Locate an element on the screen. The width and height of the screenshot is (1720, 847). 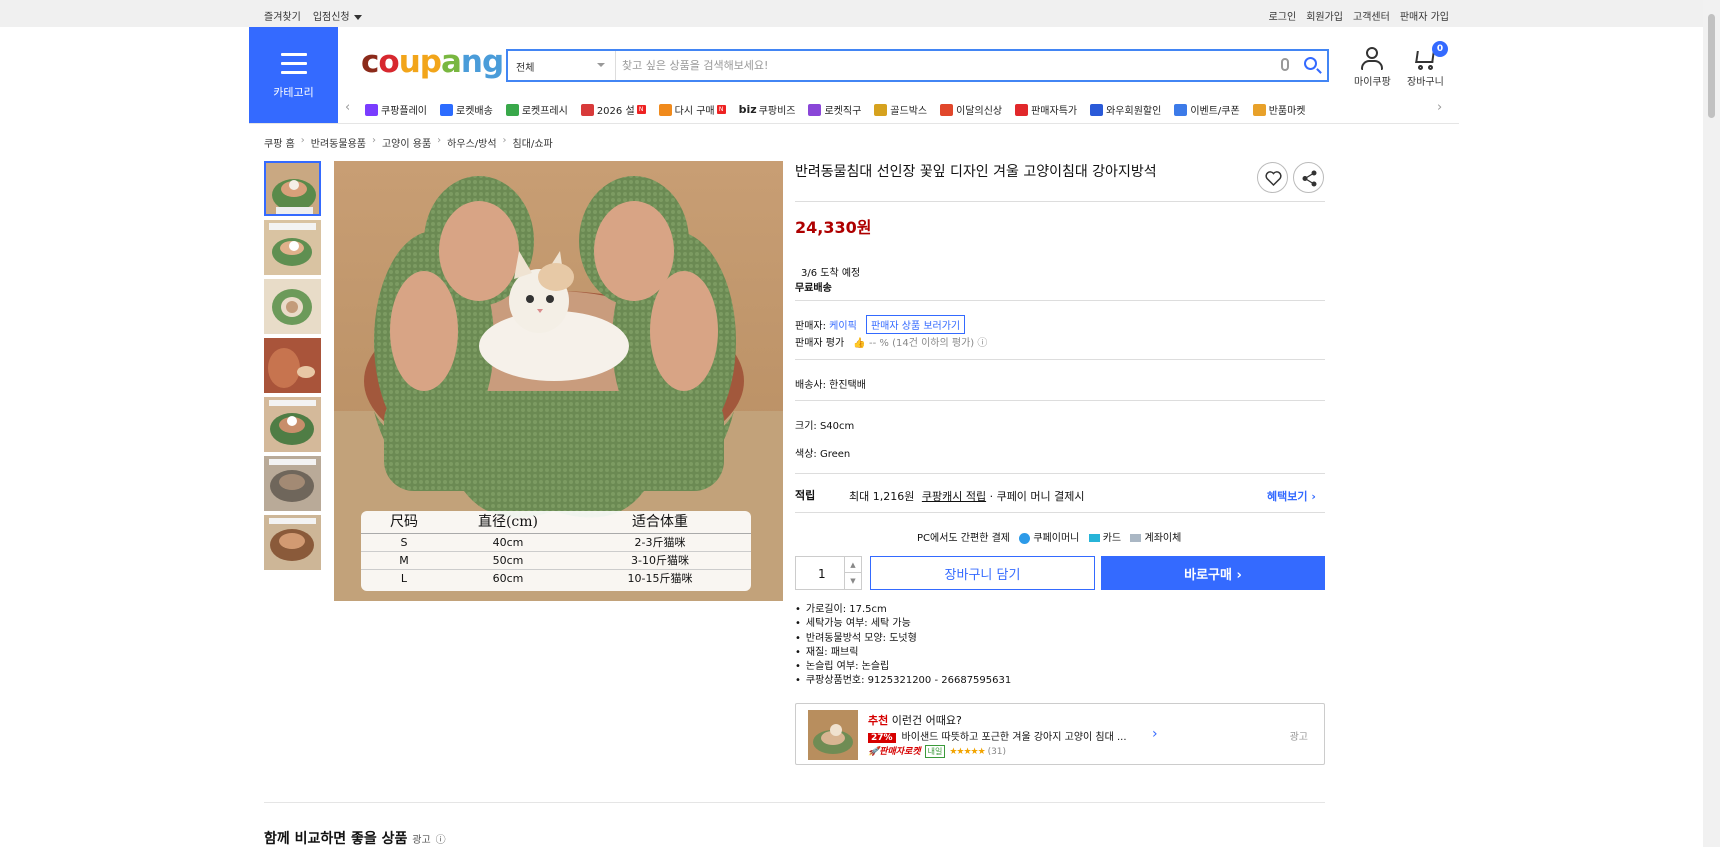
seller-products-button: 판매자 상품 보러가기 is located at coordinates (915, 324).